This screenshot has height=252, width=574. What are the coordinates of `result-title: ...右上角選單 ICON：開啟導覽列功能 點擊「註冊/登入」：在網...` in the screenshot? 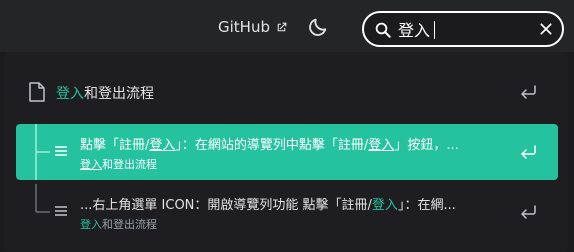 It's located at (268, 205).